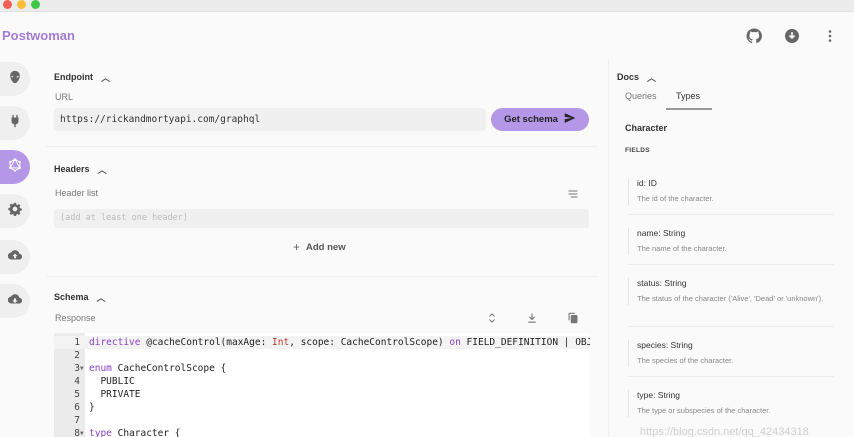  Describe the element at coordinates (77, 407) in the screenshot. I see `line-number: 6` at that location.